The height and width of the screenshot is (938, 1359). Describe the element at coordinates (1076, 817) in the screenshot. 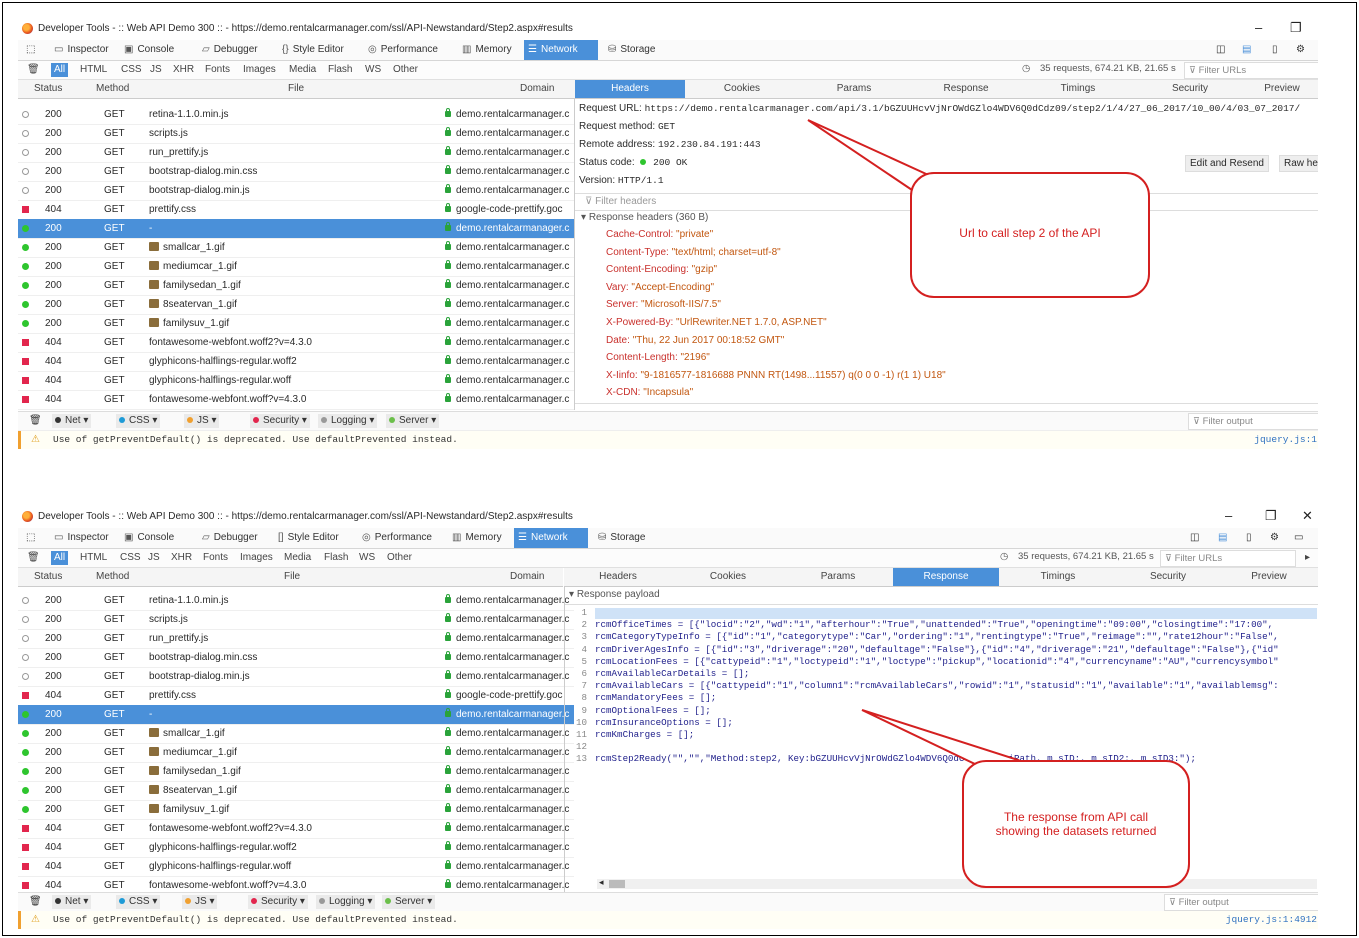

I see `annotation-text-bottom-1: The response from API call` at that location.